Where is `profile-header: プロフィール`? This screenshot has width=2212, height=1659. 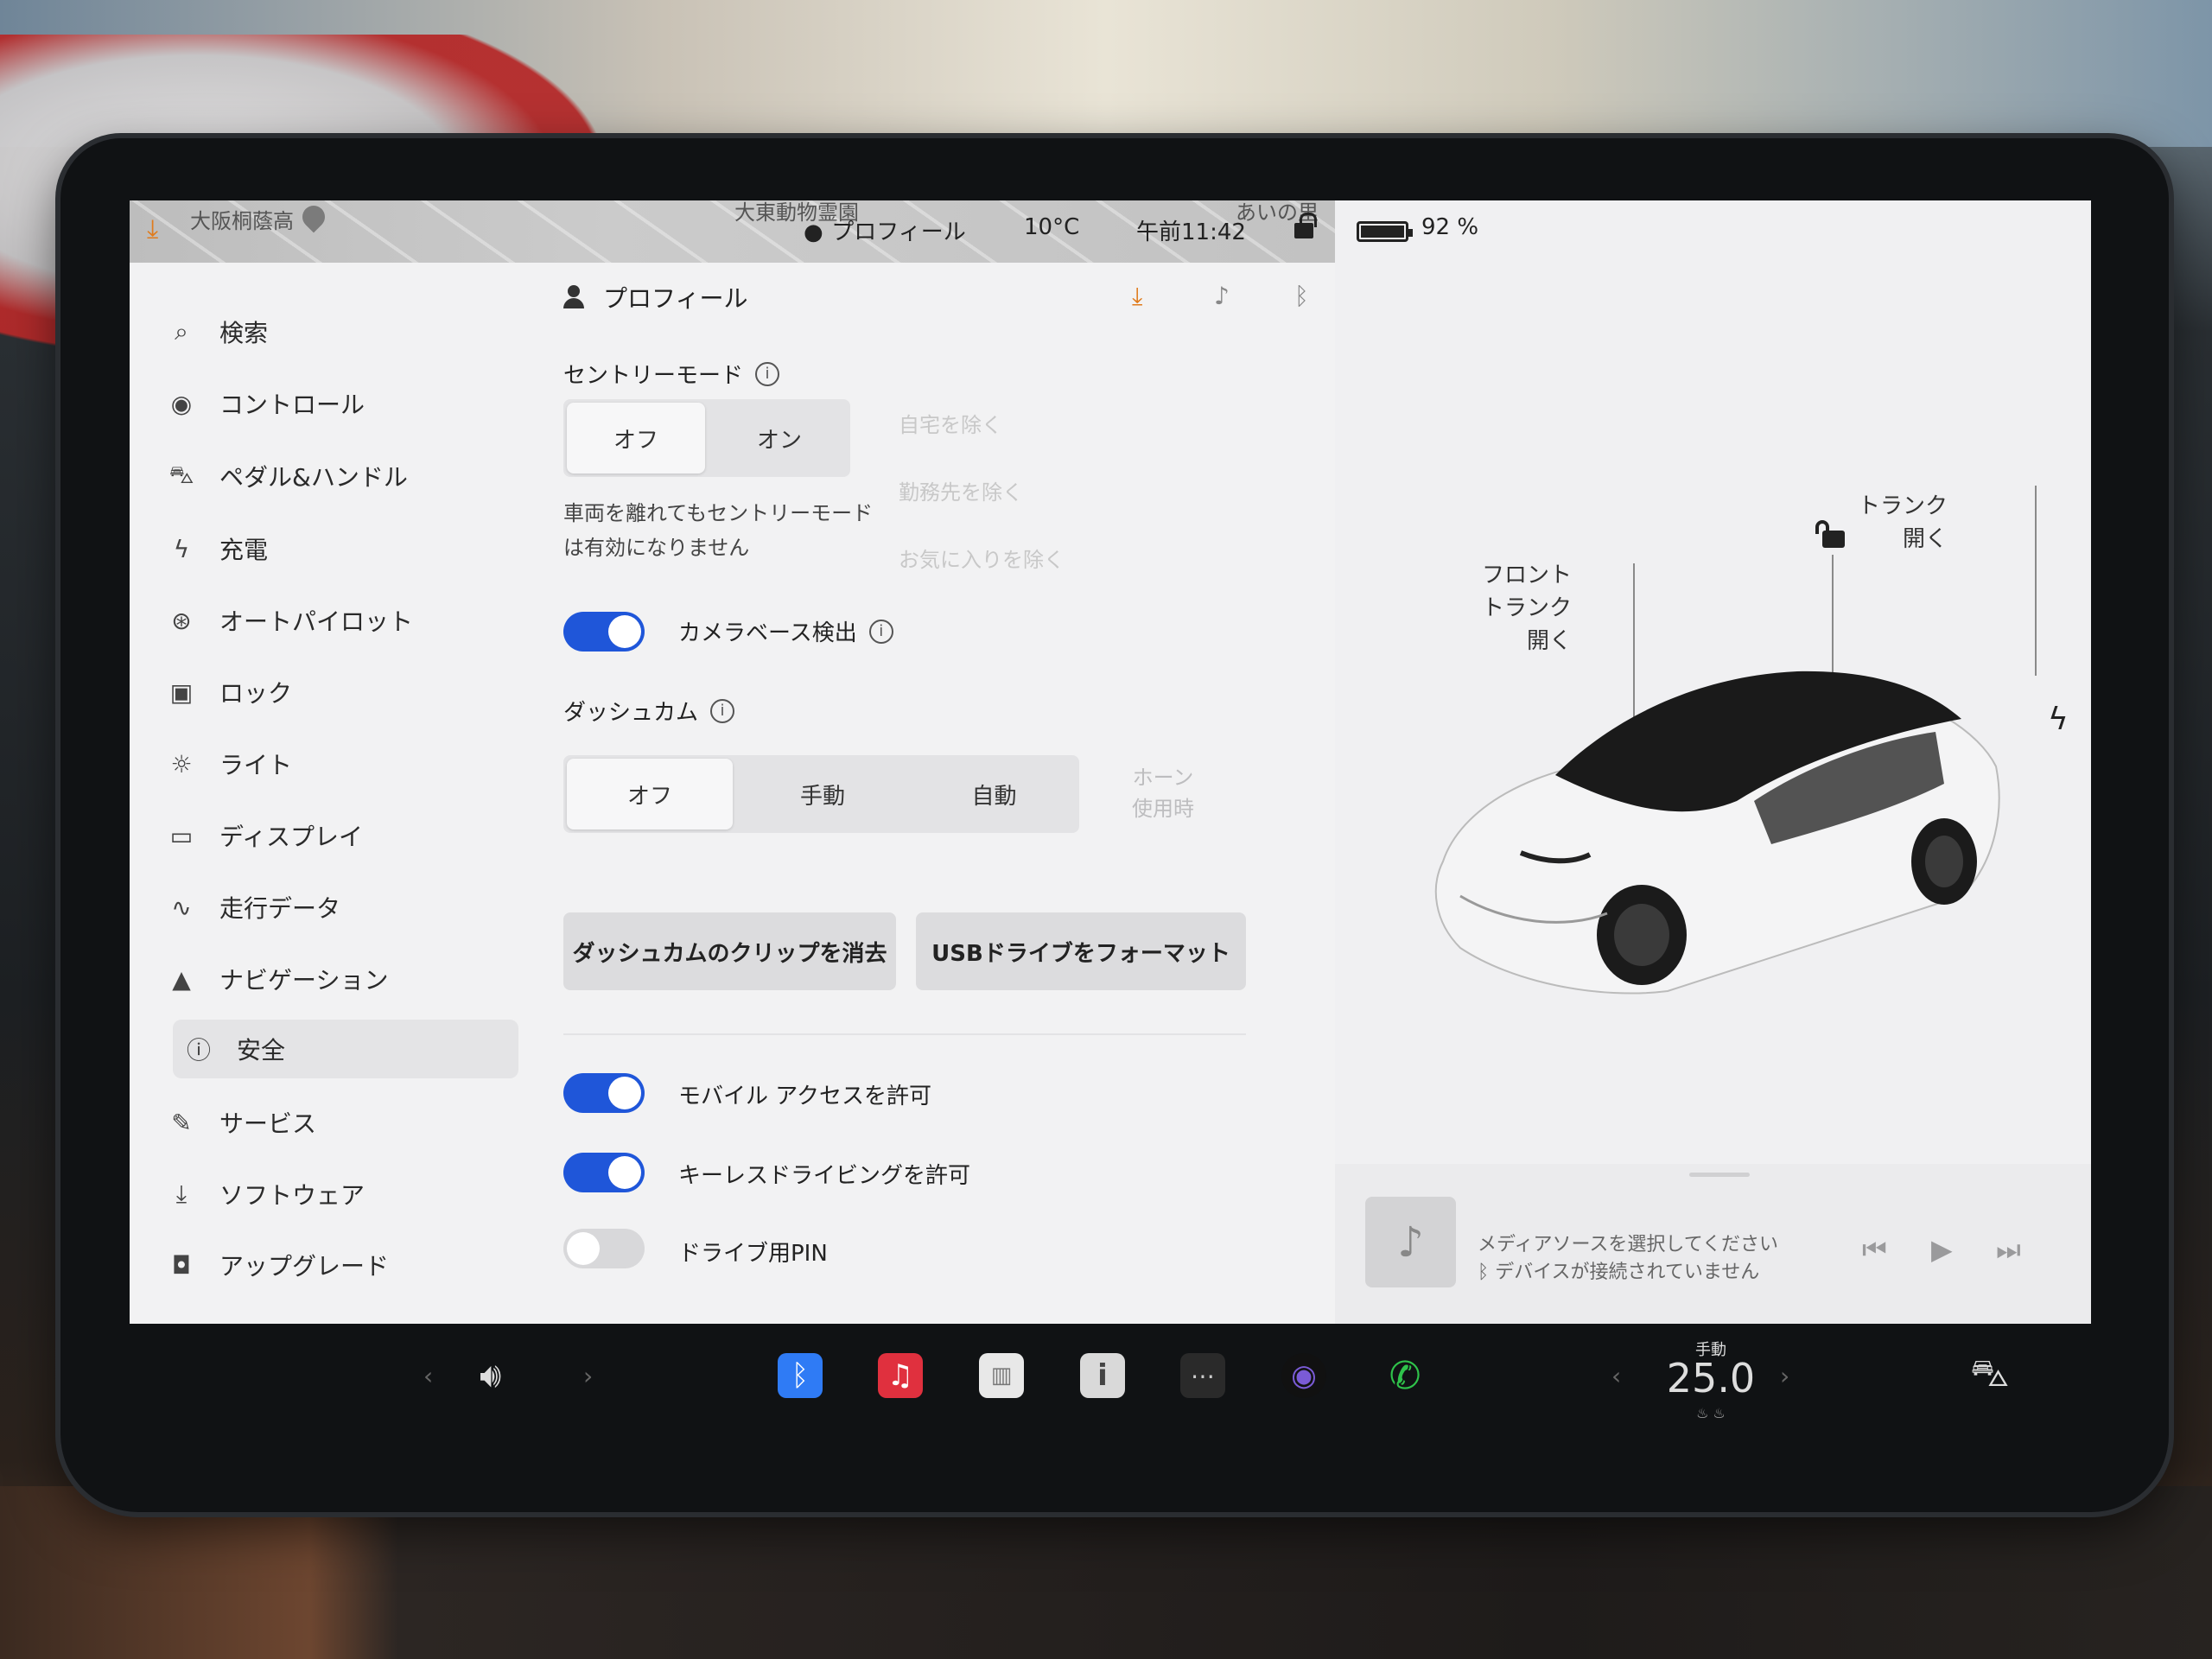
profile-header: プロフィール is located at coordinates (654, 297).